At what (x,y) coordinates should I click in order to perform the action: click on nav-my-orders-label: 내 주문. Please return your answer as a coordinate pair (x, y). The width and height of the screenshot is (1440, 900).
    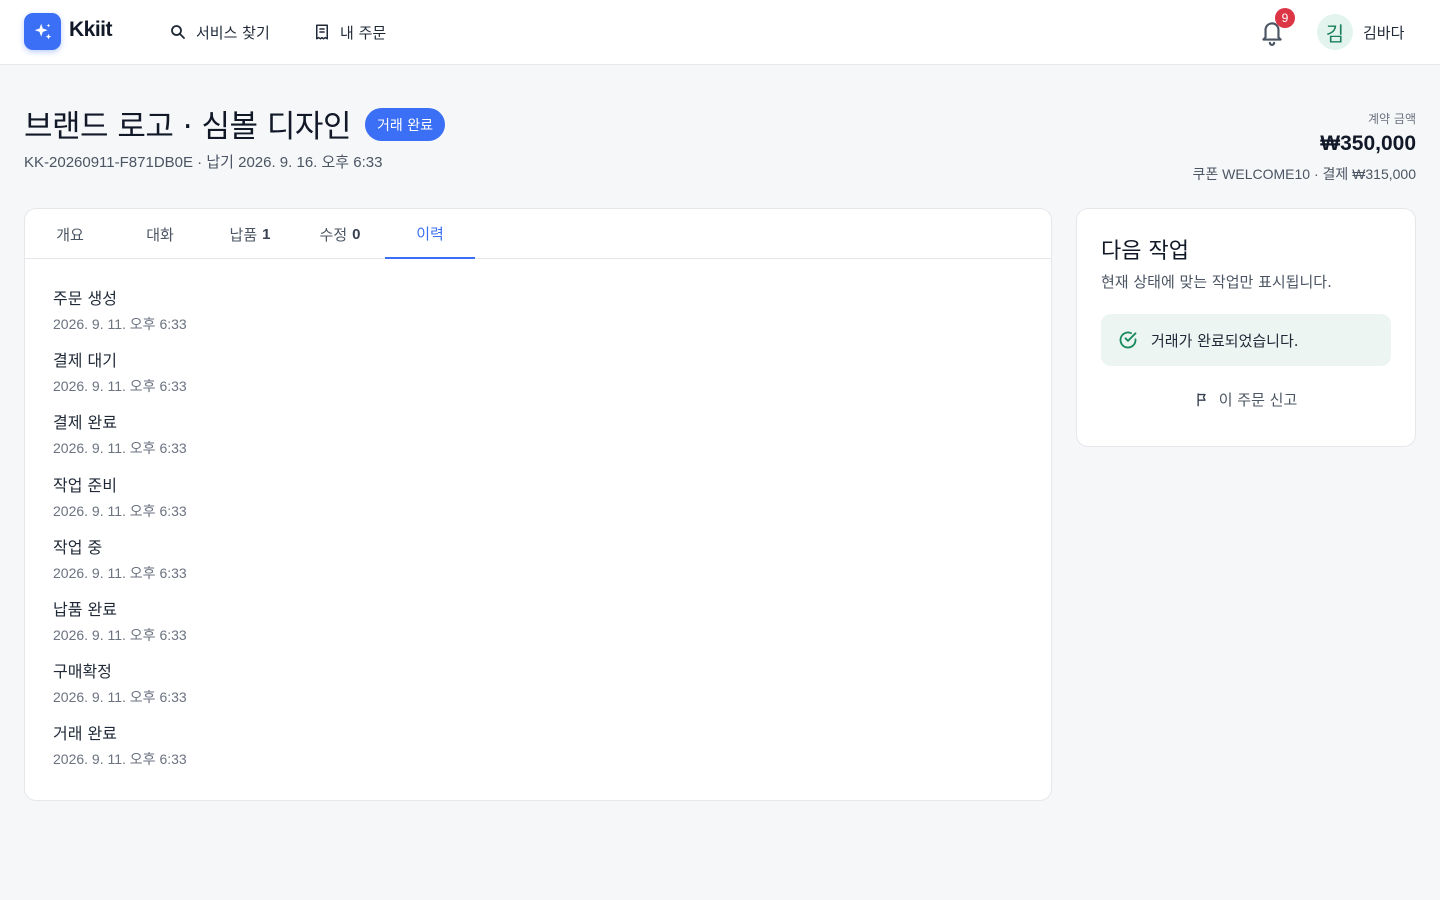
    Looking at the image, I should click on (363, 32).